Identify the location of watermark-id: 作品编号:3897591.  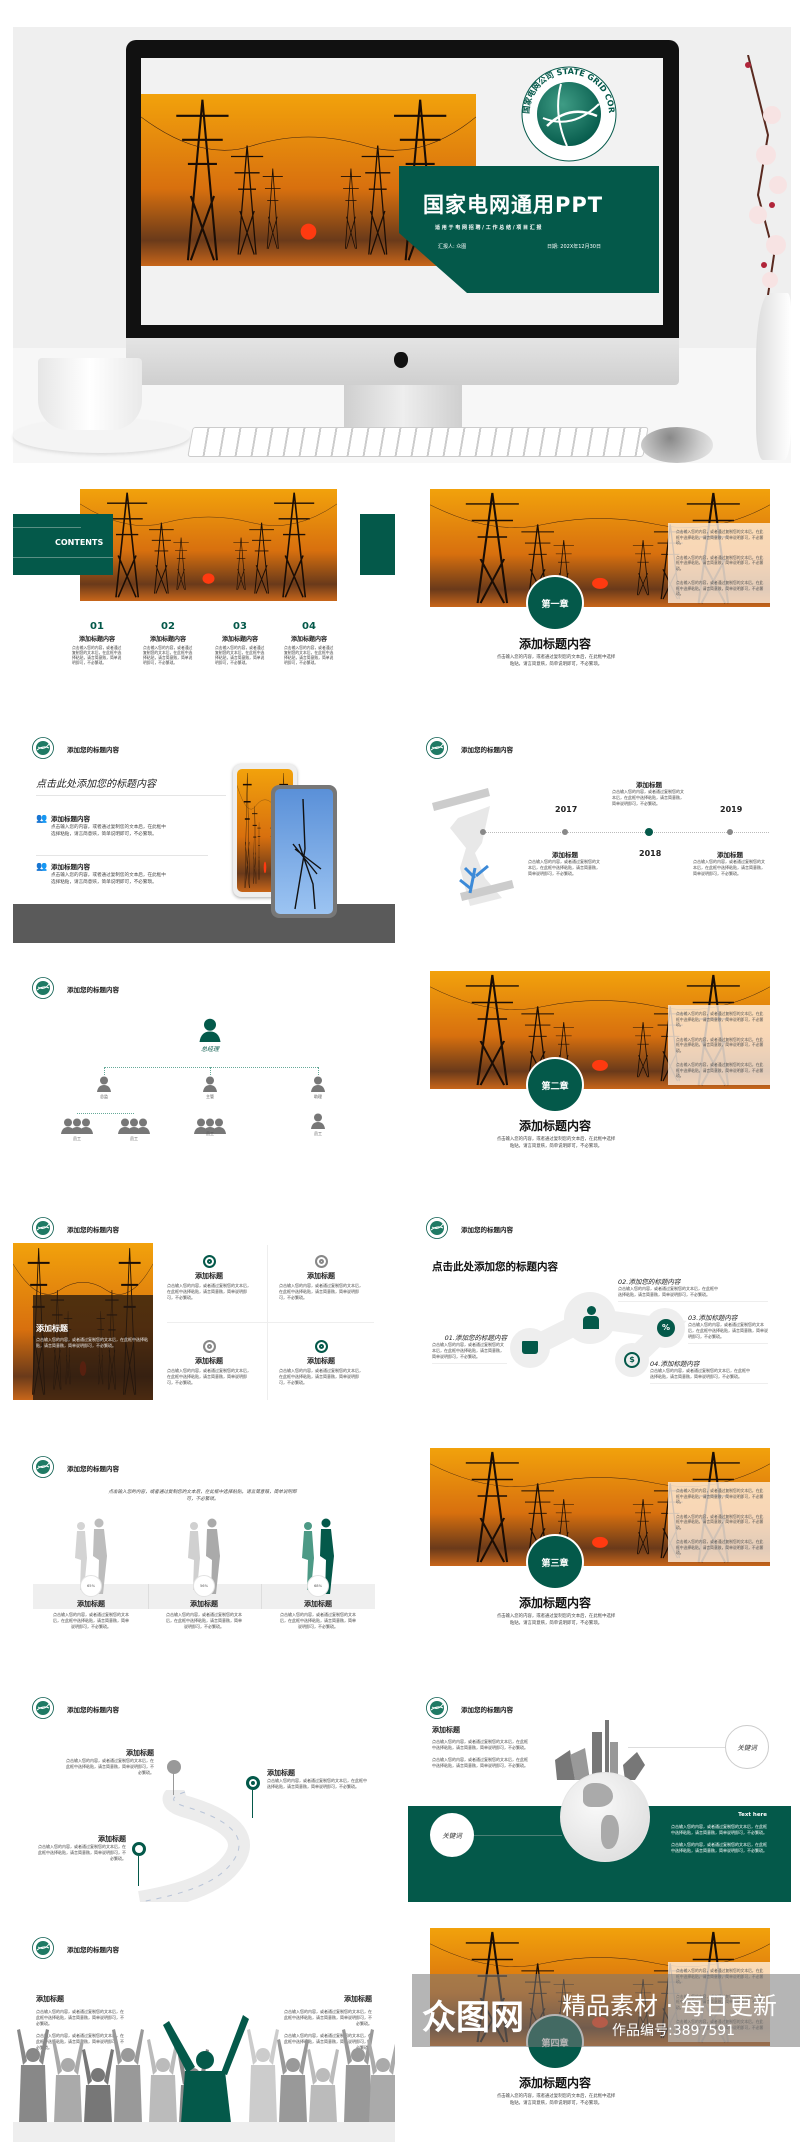
(674, 2031).